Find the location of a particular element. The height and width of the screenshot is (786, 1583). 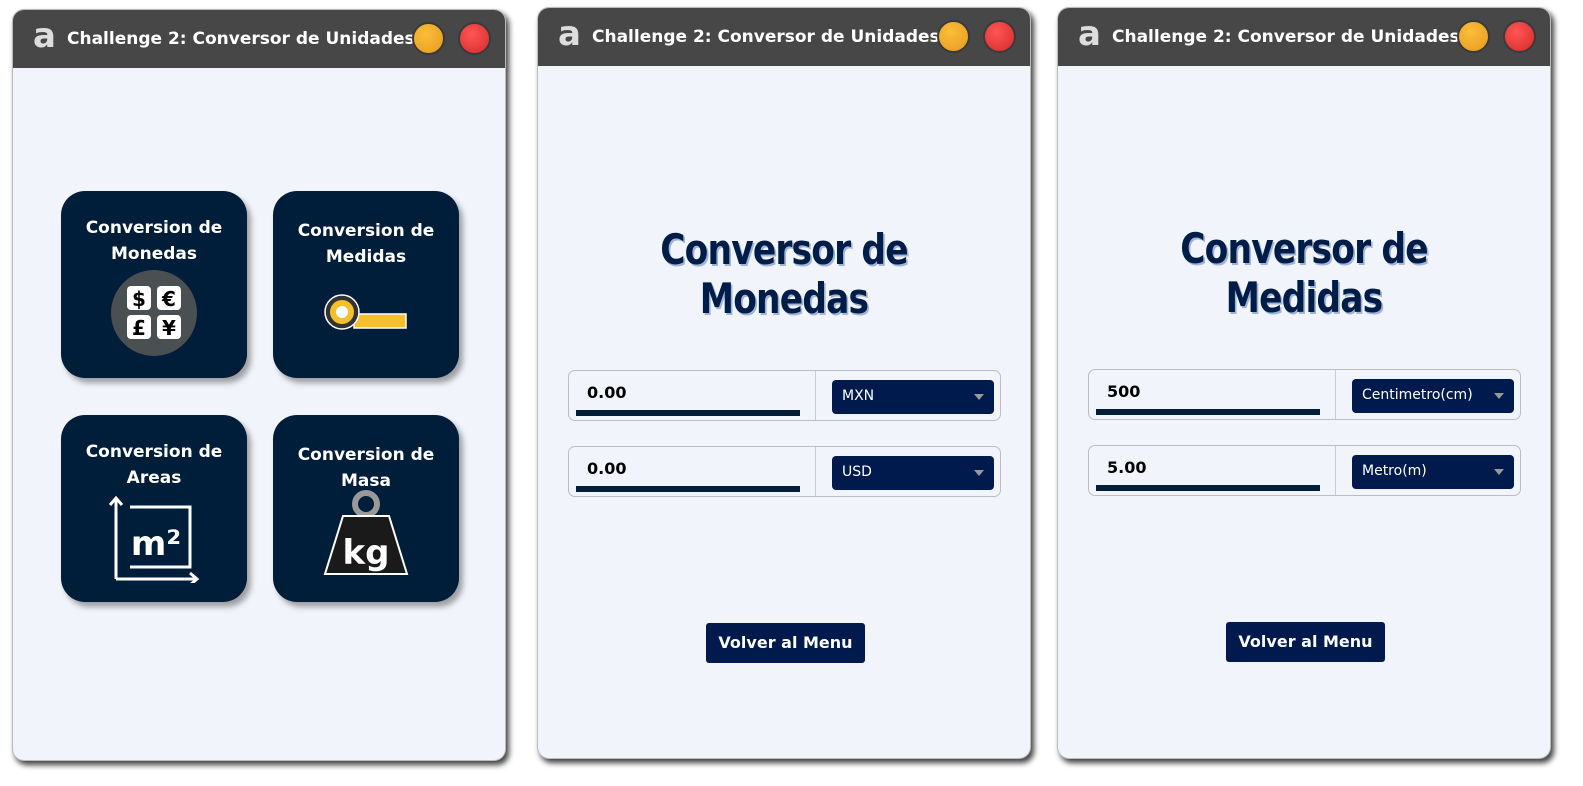

card-areas: Conversion de Areas m² is located at coordinates (154, 508).